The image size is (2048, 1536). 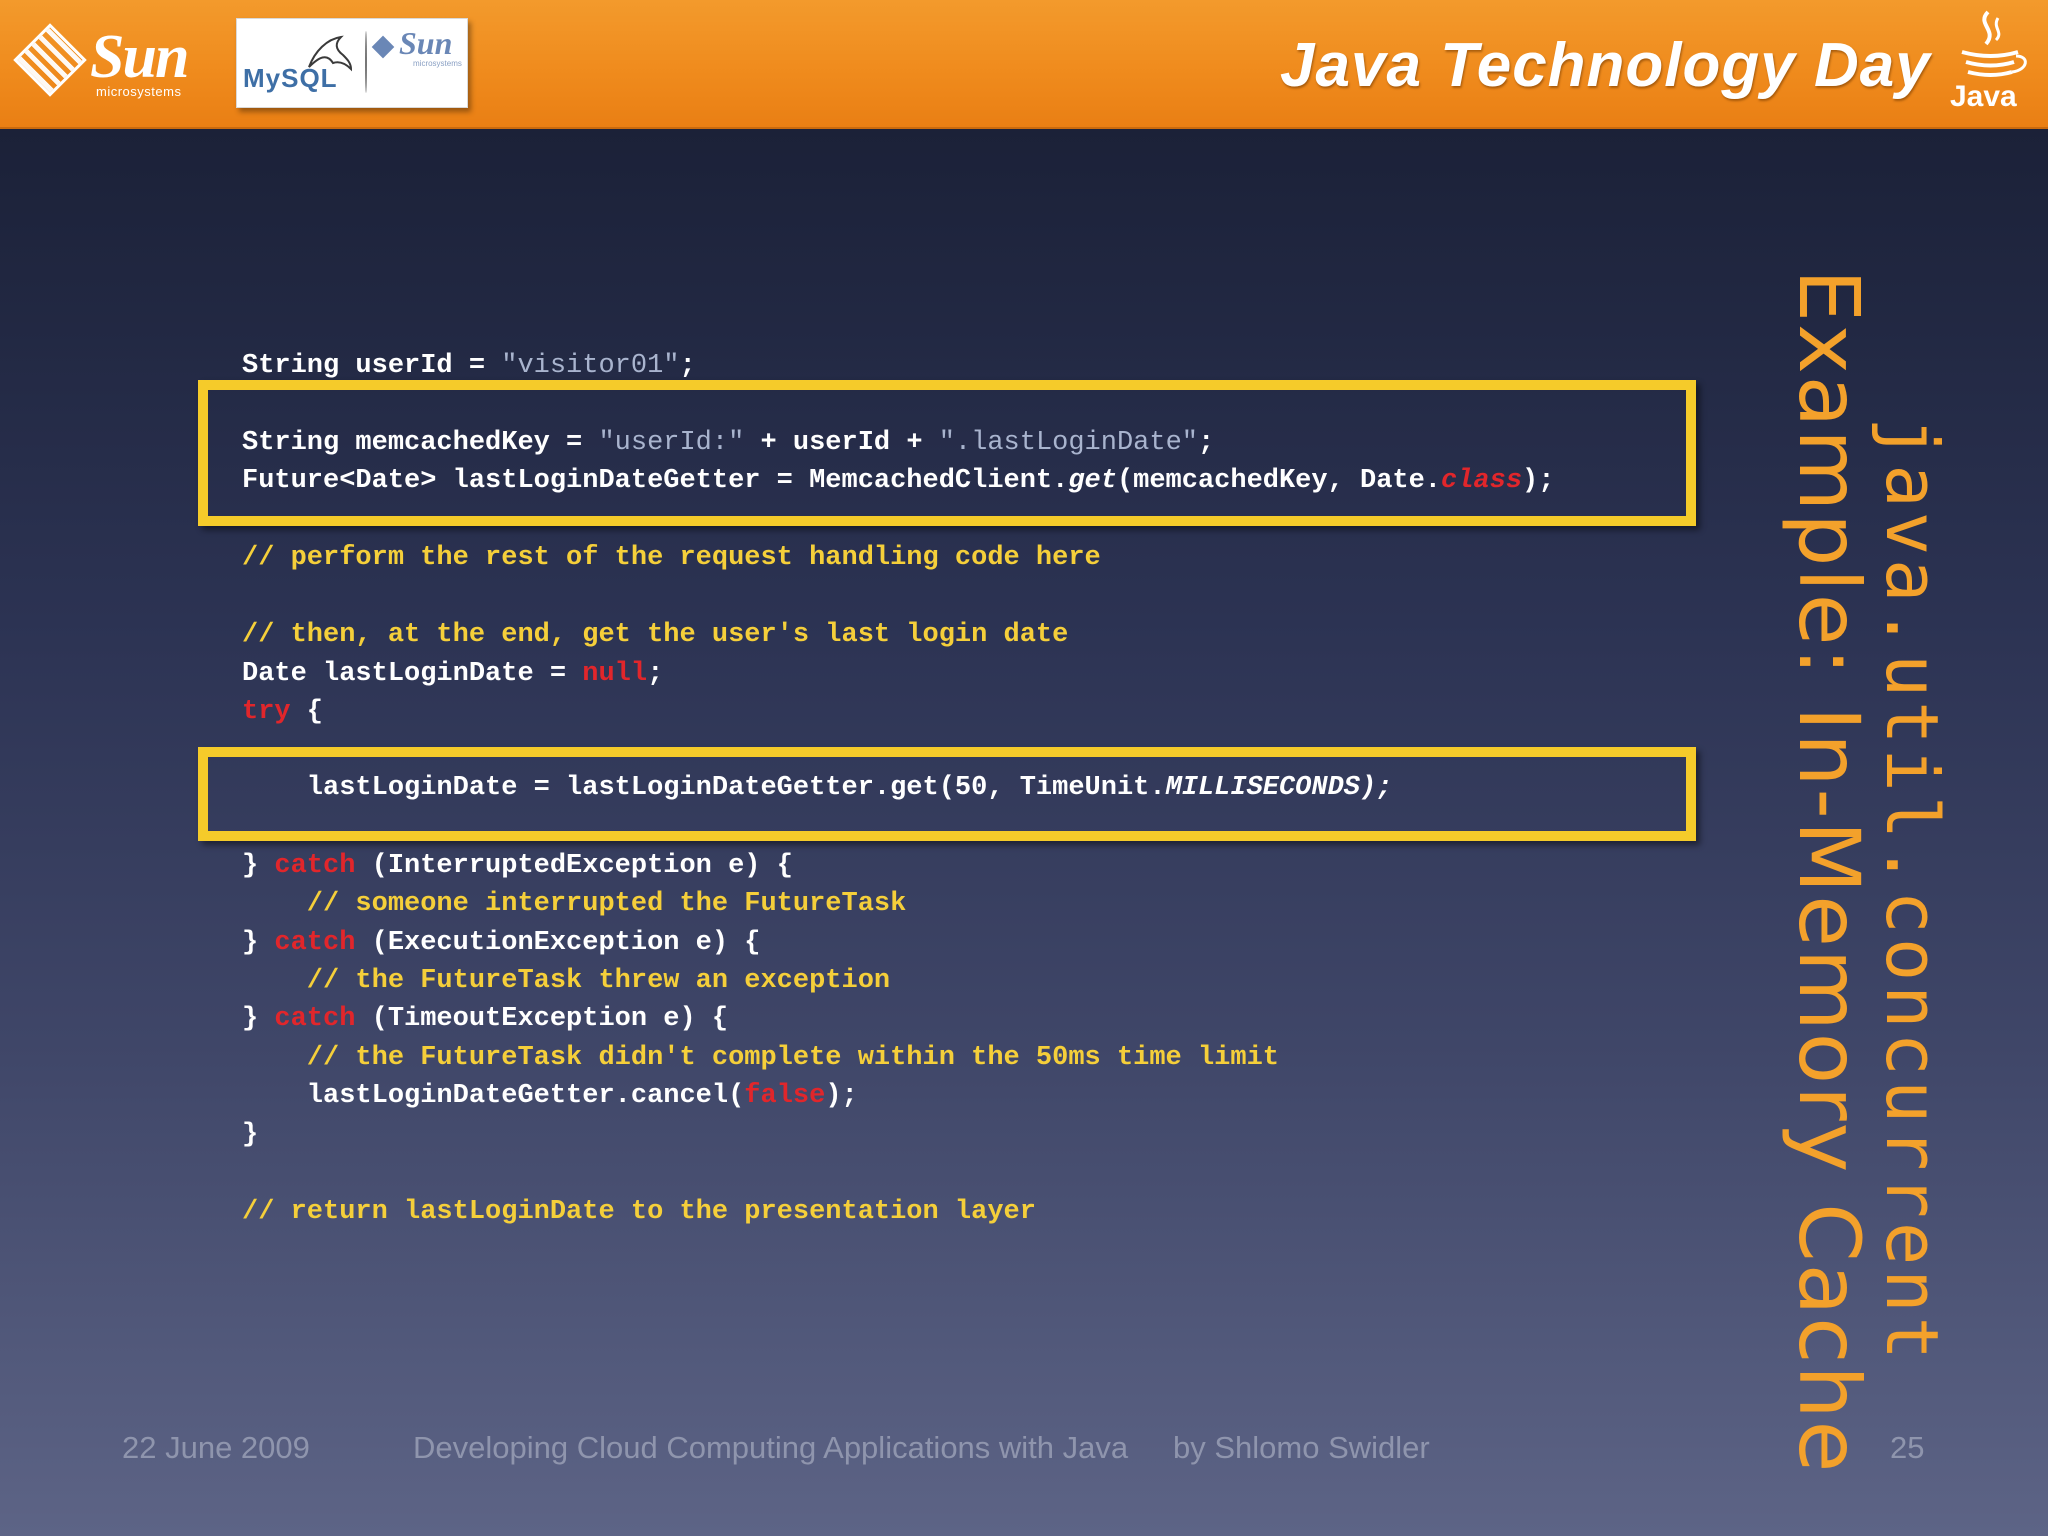 I want to click on code-line-cancel: lastLoginDateGetter.cancel(false);, so click(x=550, y=1096).